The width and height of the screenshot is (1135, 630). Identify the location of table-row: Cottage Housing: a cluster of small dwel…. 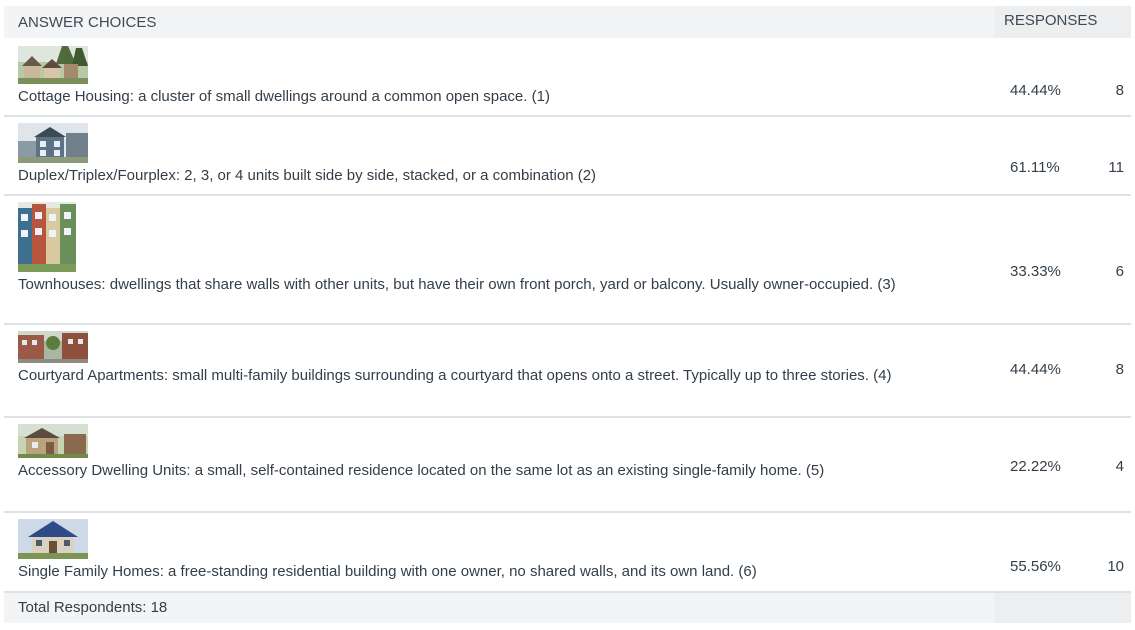
(567, 78).